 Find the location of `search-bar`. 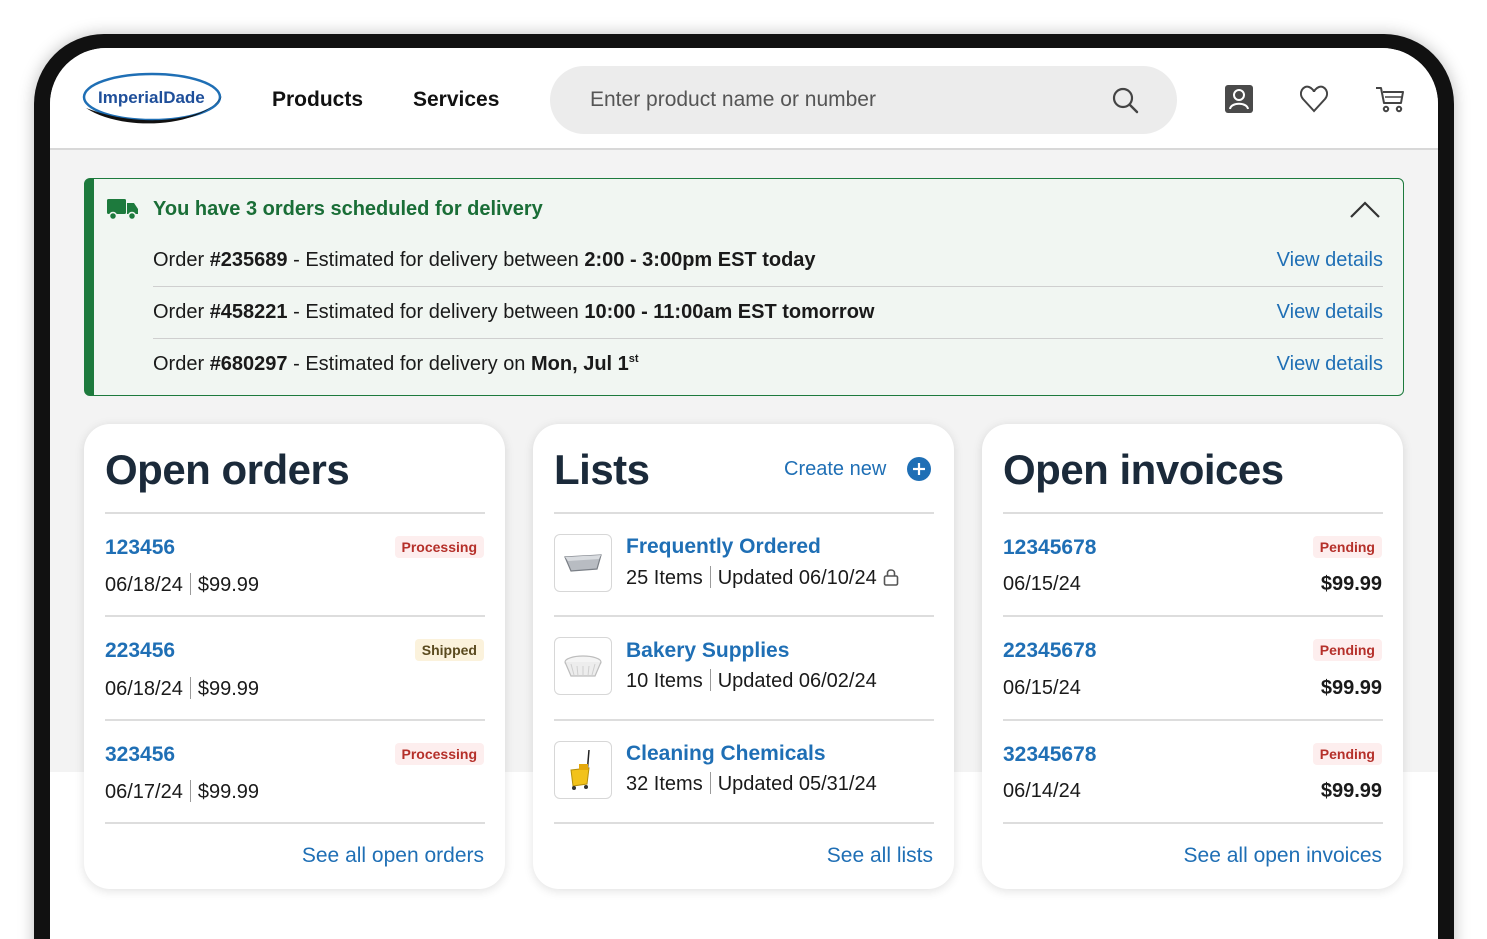

search-bar is located at coordinates (863, 100).